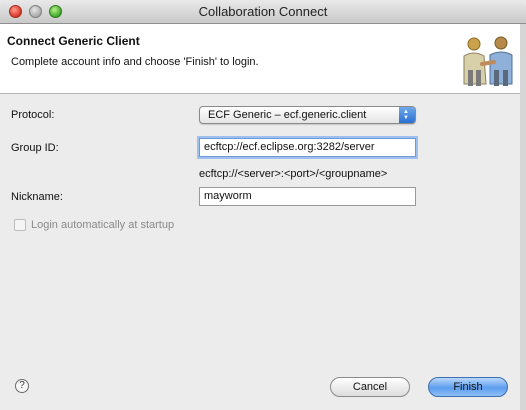 The image size is (526, 410). I want to click on window-edge, so click(523, 217).